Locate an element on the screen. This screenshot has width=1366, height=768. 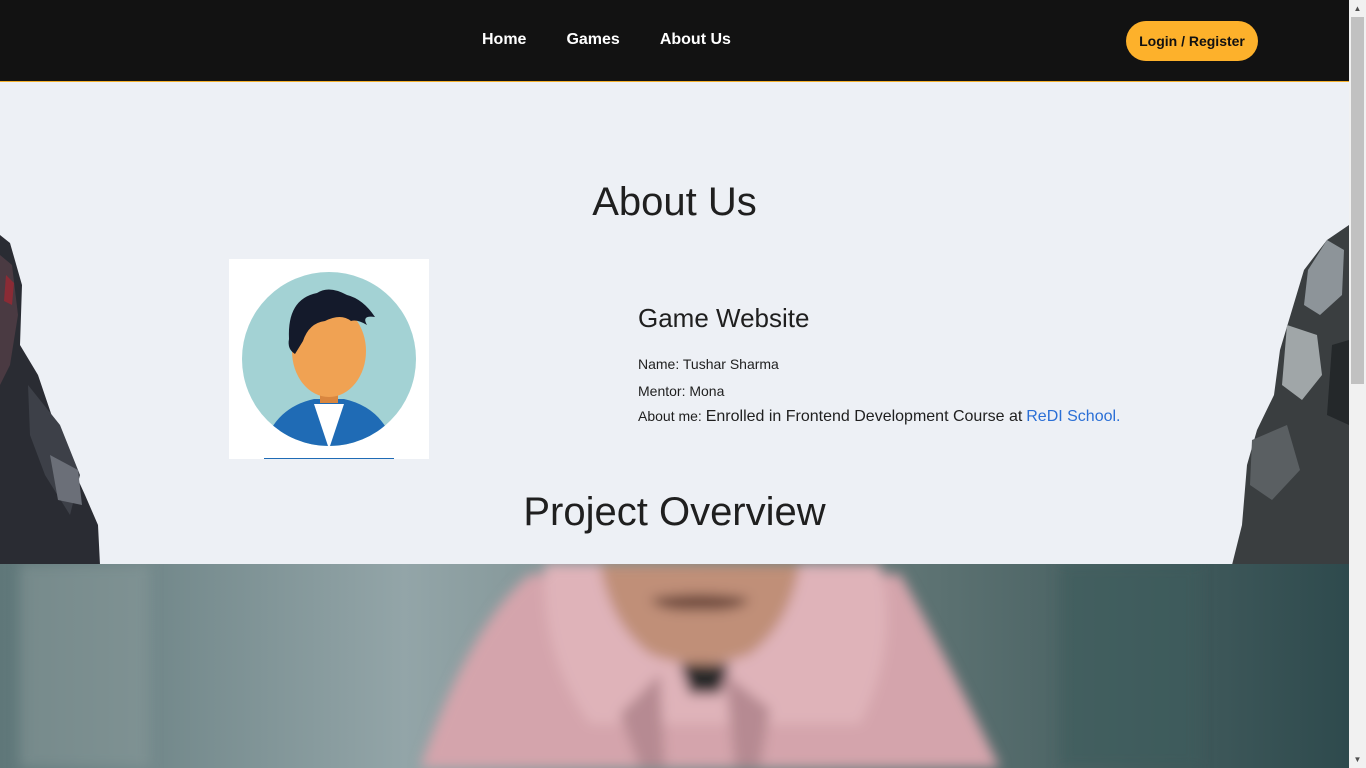
avatar-illustration-icon is located at coordinates (329, 365).